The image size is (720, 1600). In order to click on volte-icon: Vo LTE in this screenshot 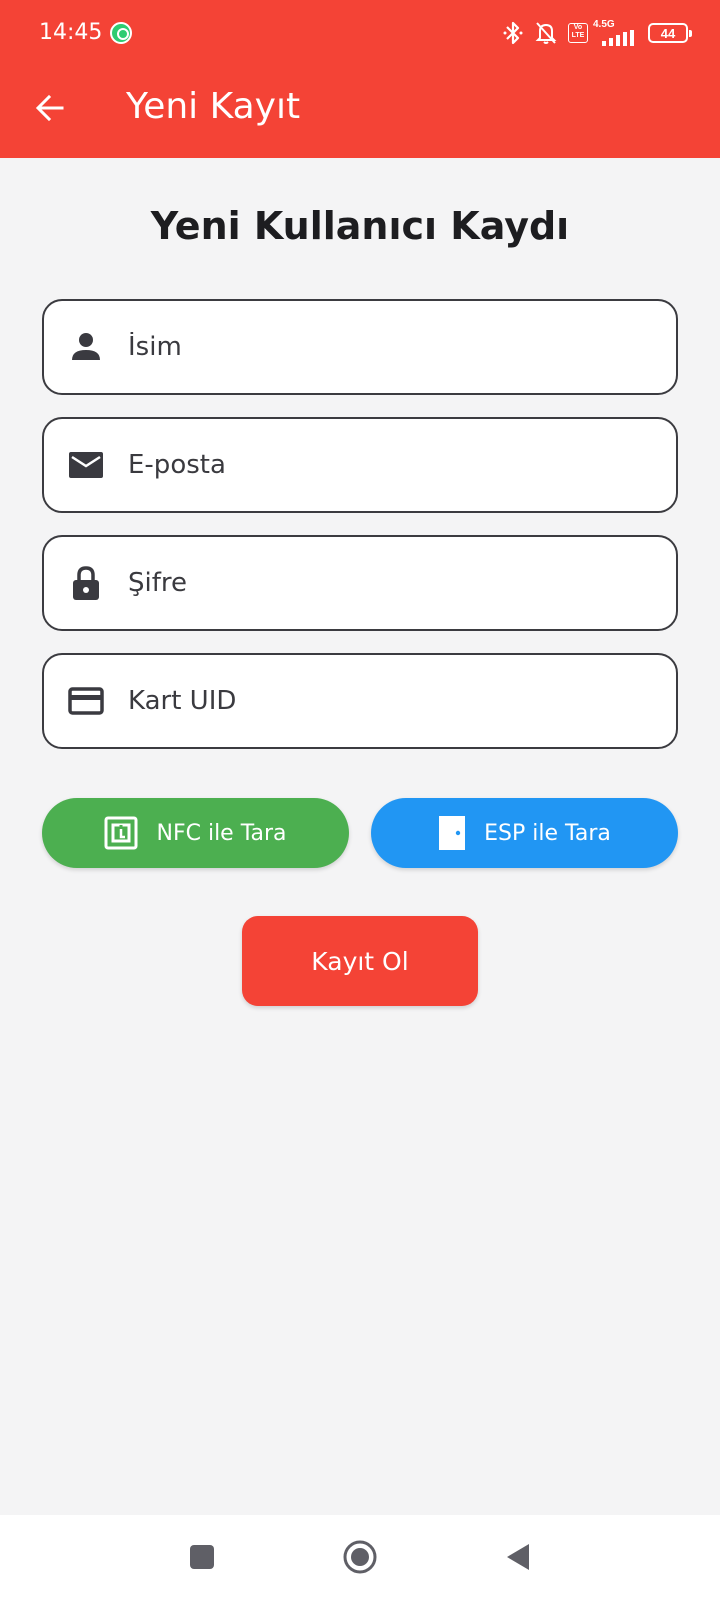, I will do `click(578, 33)`.